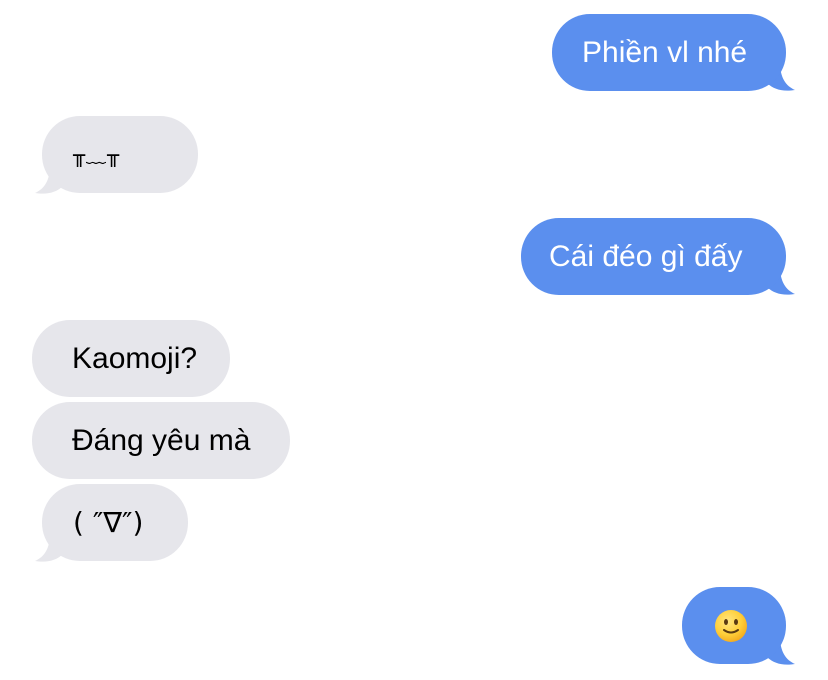 This screenshot has width=828, height=680. Describe the element at coordinates (646, 256) in the screenshot. I see `message-text: Cái đéo gì đấy` at that location.